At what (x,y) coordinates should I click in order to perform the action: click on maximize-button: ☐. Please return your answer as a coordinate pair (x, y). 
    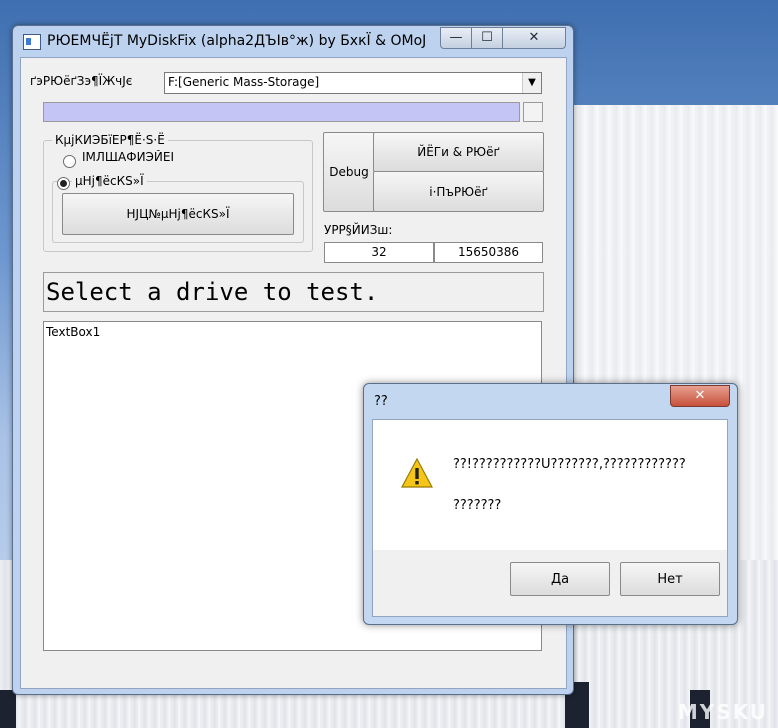
    Looking at the image, I should click on (487, 38).